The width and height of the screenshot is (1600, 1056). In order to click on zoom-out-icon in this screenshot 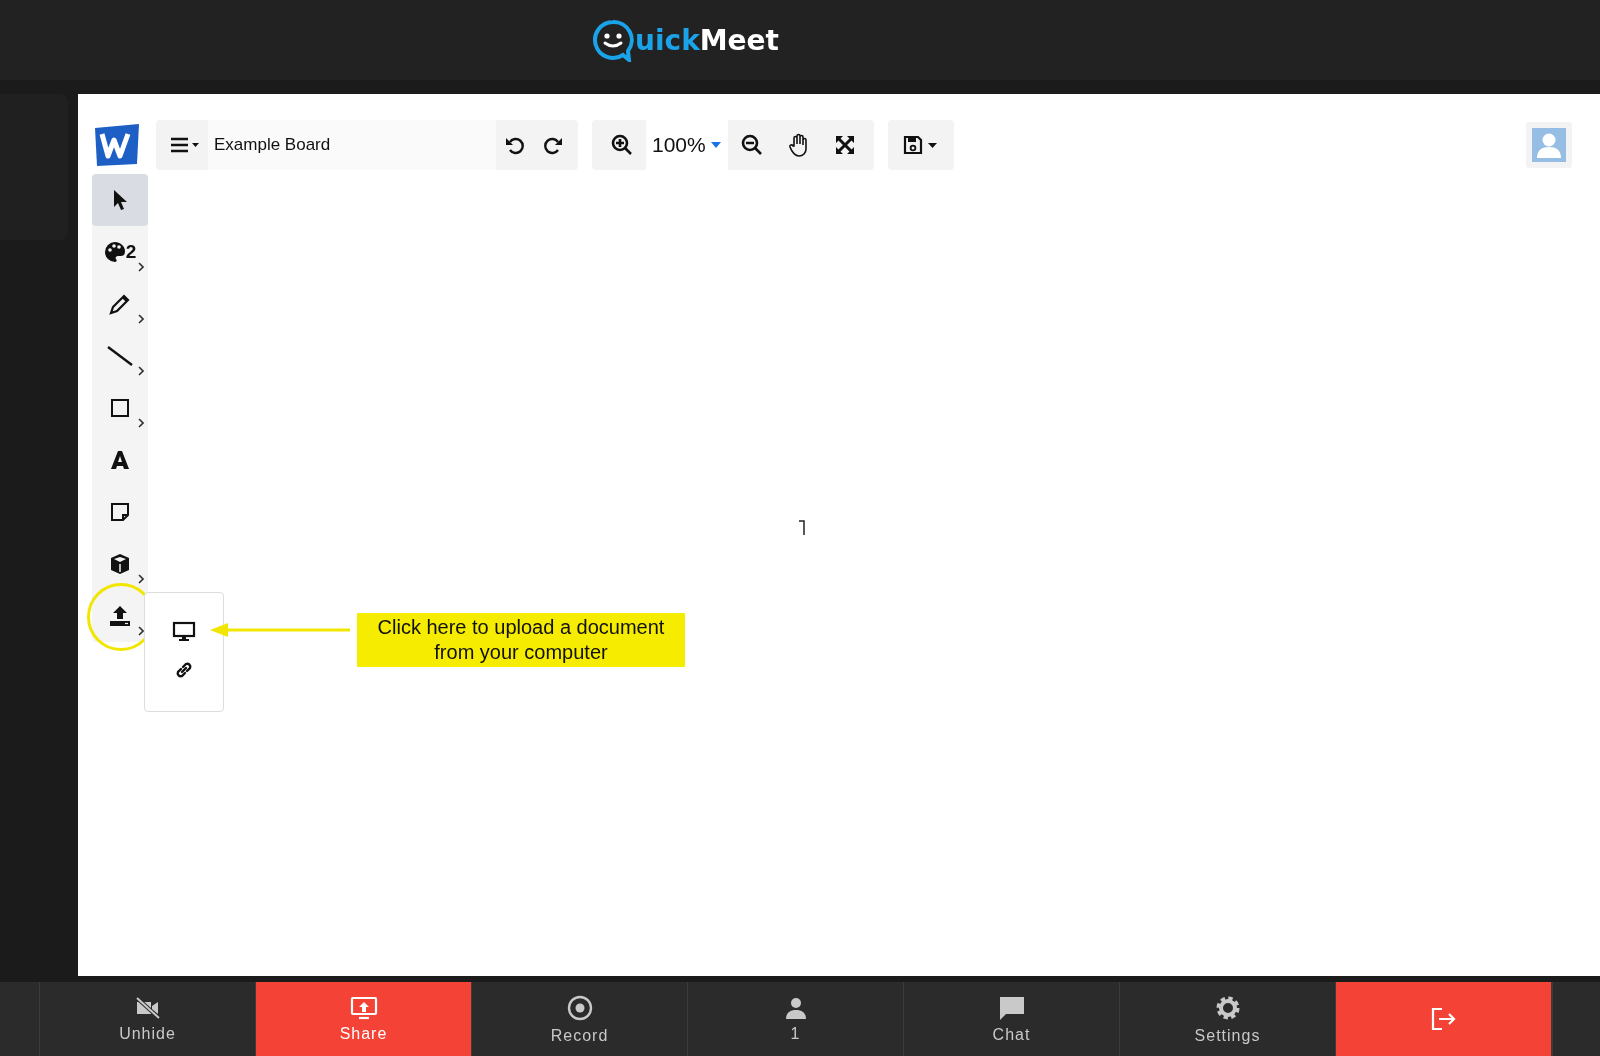, I will do `click(751, 145)`.